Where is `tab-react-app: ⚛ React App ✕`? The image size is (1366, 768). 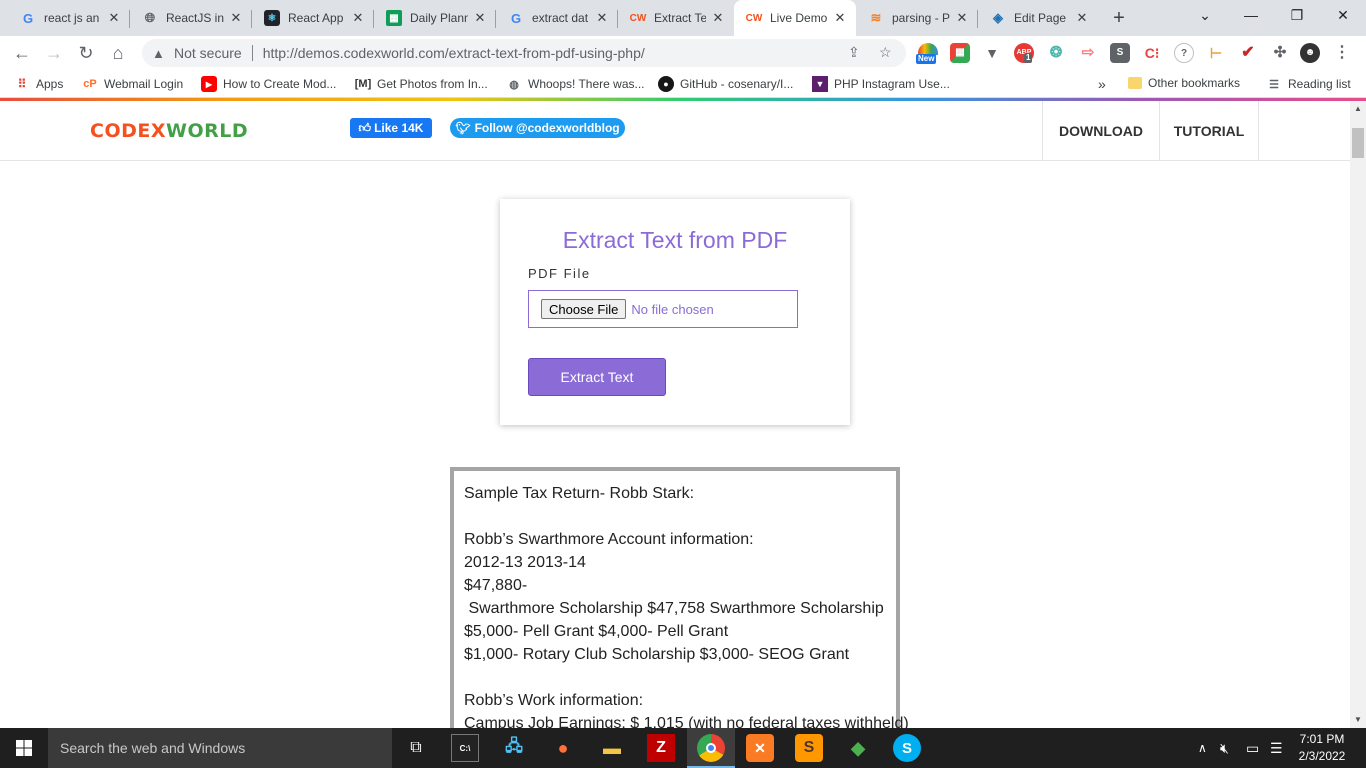 tab-react-app: ⚛ React App ✕ is located at coordinates (313, 18).